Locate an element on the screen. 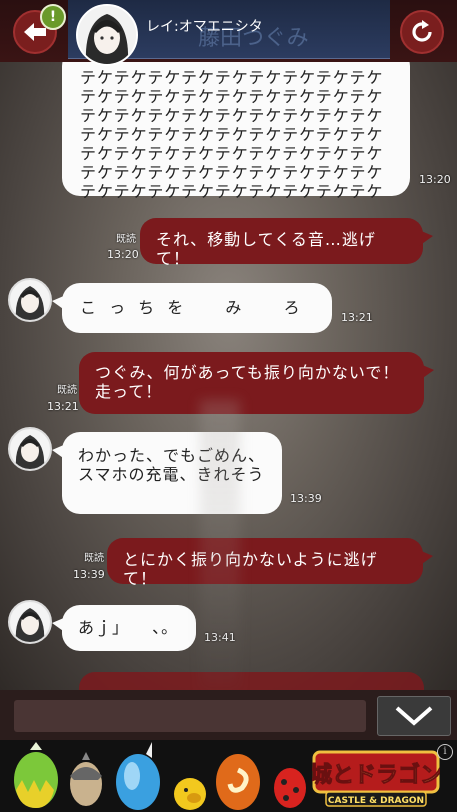  message-bubble: つぐみ、何があっても振り向かないで！走って！ is located at coordinates (256, 383).